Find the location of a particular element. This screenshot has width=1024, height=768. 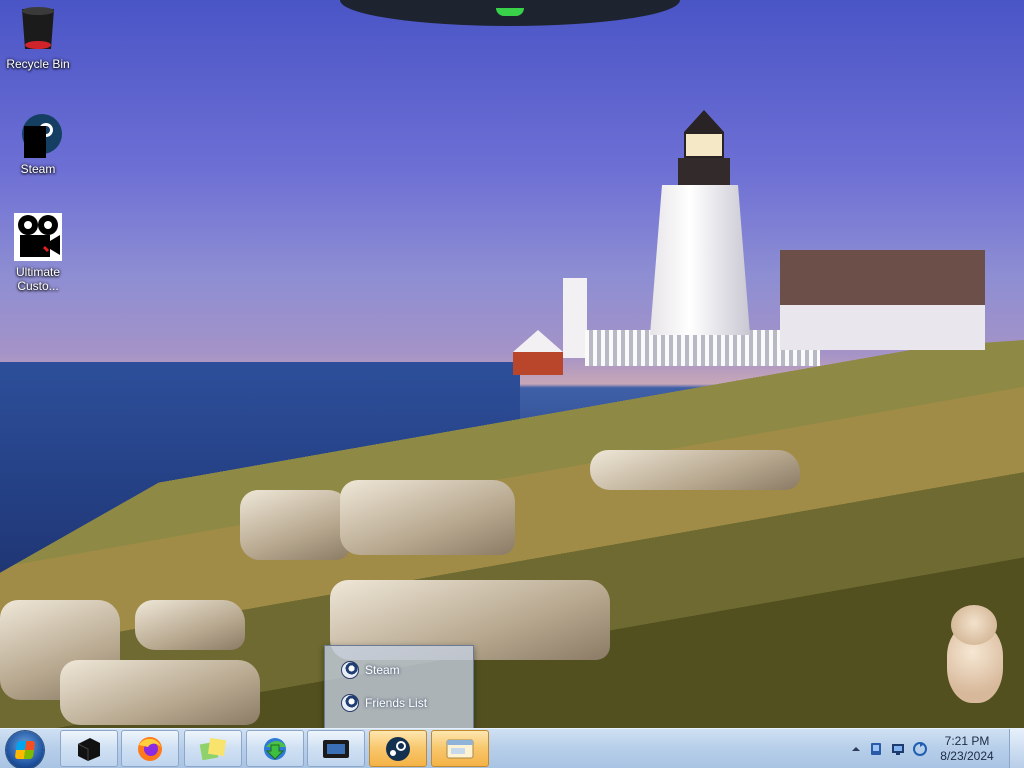

taskbar-app-download-manager is located at coordinates (275, 748).